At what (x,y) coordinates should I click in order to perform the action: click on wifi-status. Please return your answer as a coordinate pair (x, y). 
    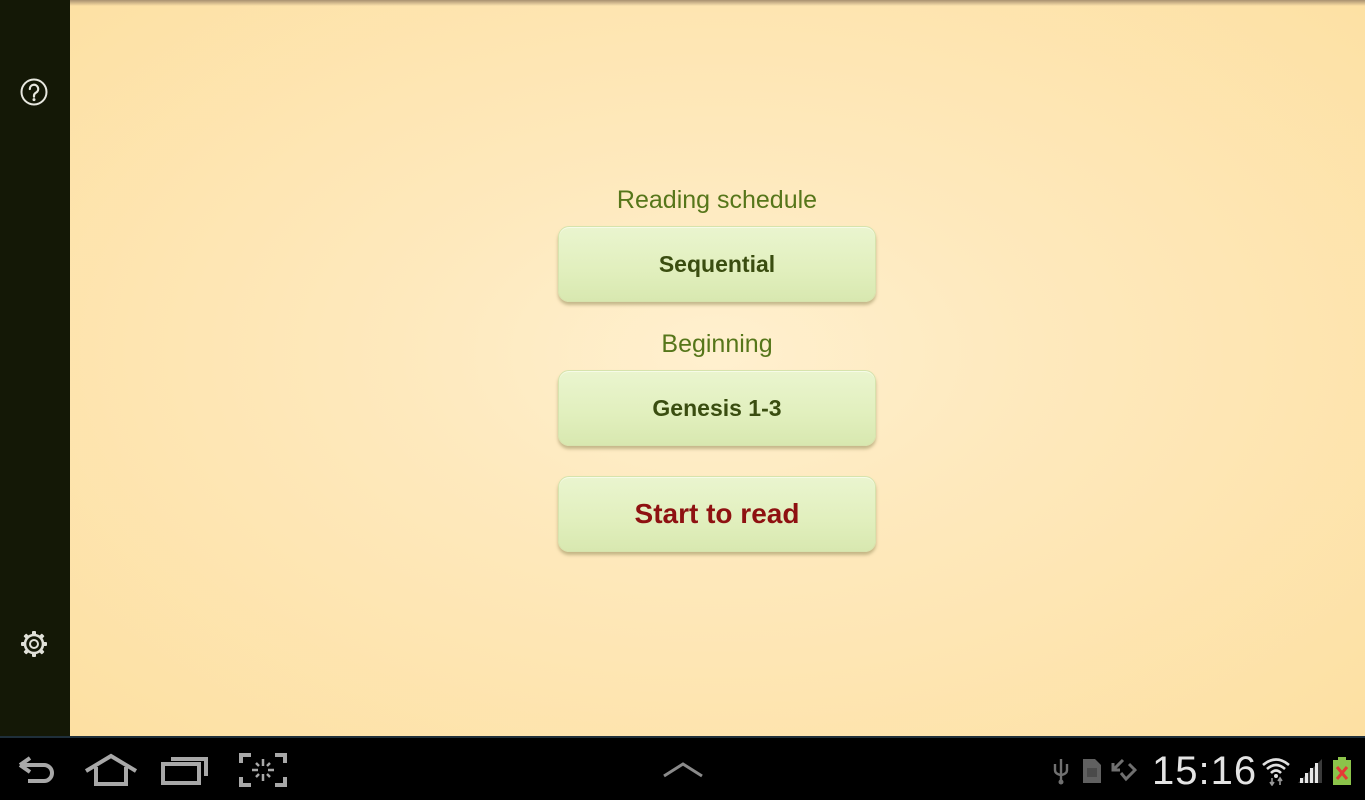
    Looking at the image, I should click on (1276, 771).